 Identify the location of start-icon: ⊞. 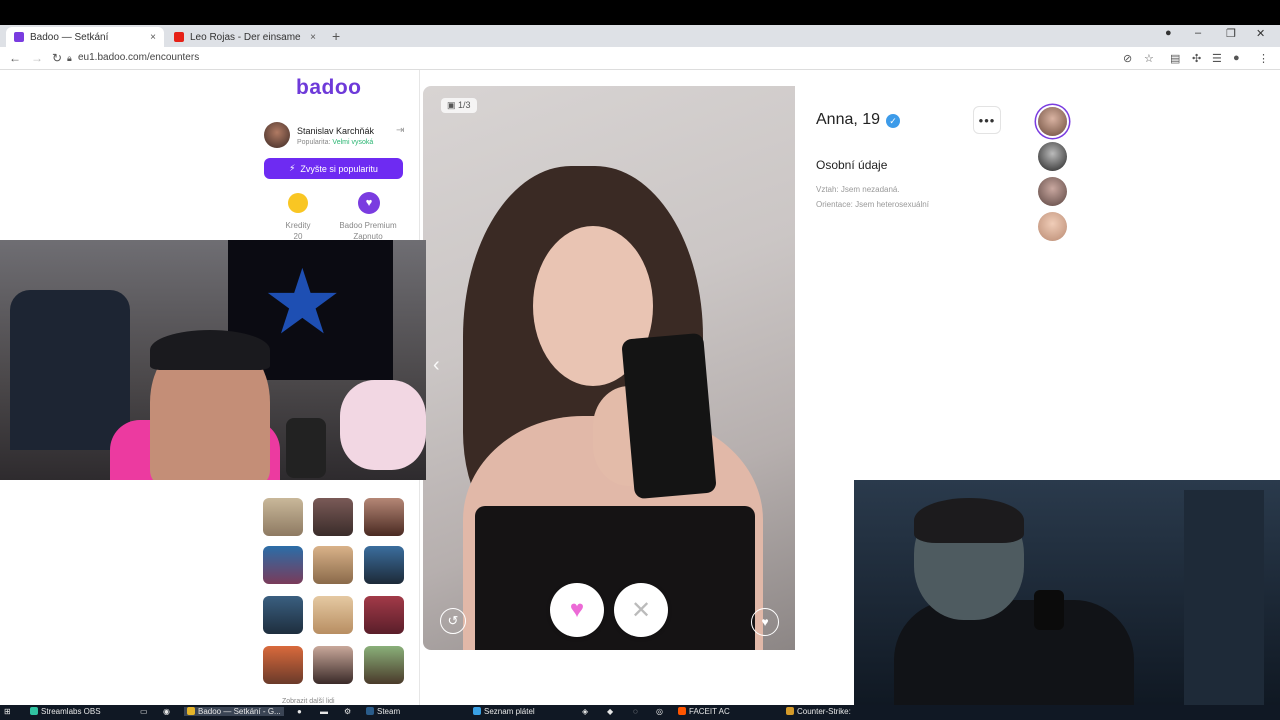
(7, 711).